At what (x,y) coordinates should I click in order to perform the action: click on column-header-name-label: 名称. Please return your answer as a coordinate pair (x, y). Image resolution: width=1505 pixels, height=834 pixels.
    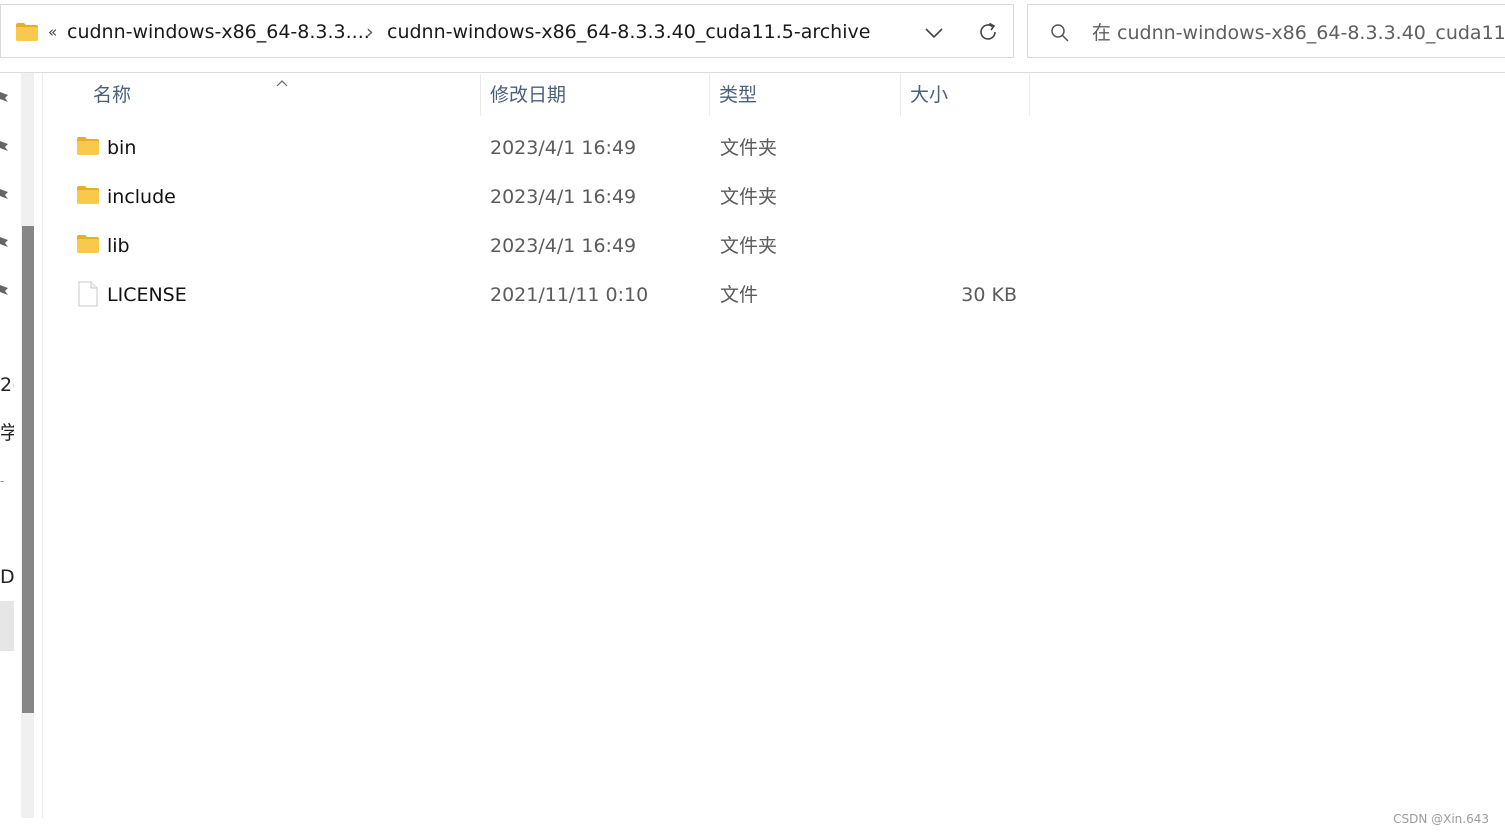
    Looking at the image, I should click on (112, 95).